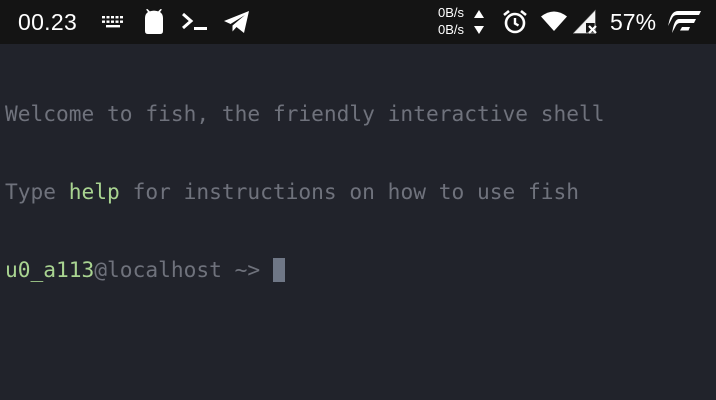  What do you see at coordinates (94, 191) in the screenshot?
I see `help-command: help` at bounding box center [94, 191].